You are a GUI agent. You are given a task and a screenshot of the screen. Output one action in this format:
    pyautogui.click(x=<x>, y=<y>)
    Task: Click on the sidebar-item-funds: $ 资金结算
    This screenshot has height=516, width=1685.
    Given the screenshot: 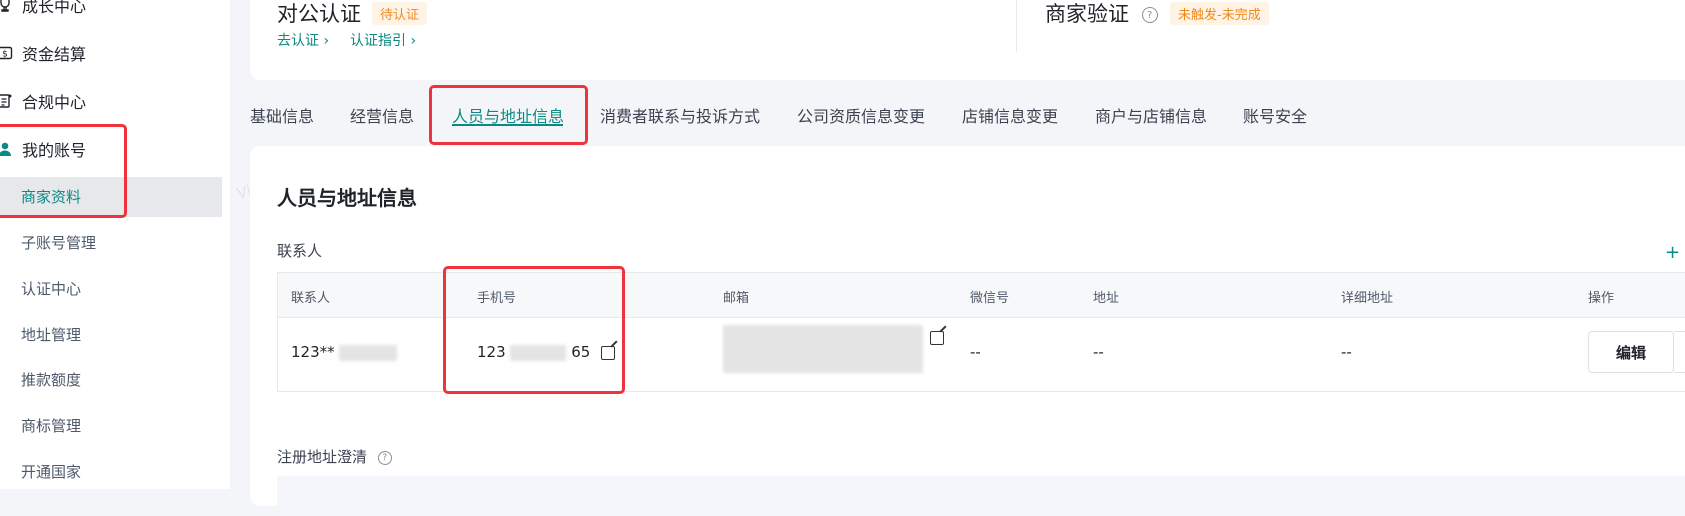 What is the action you would take?
    pyautogui.click(x=43, y=53)
    